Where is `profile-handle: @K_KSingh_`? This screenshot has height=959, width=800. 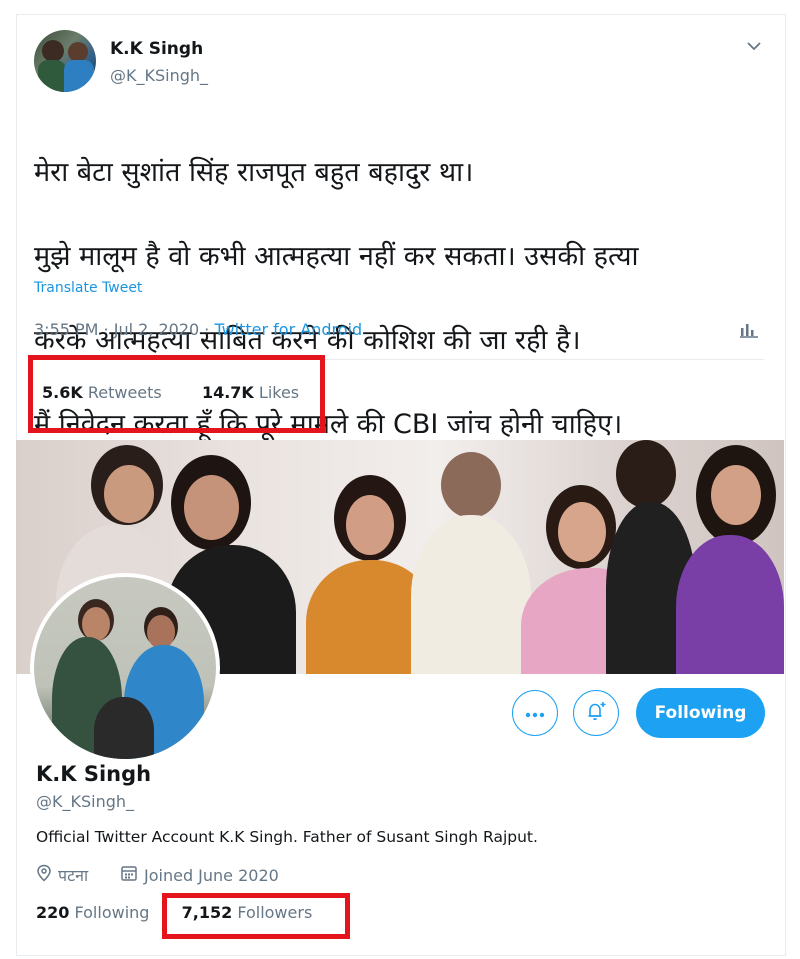
profile-handle: @K_KSingh_ is located at coordinates (85, 801).